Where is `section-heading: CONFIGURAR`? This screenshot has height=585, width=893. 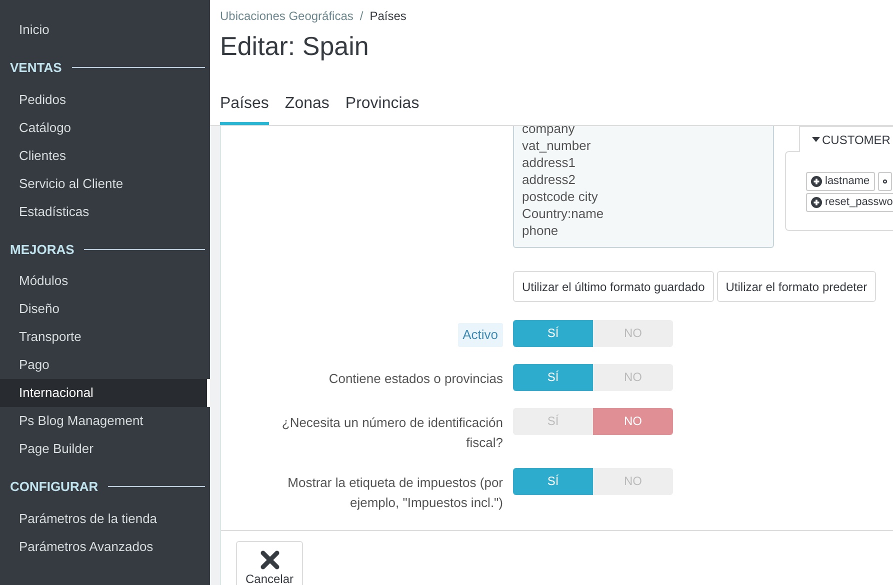
section-heading: CONFIGURAR is located at coordinates (54, 487).